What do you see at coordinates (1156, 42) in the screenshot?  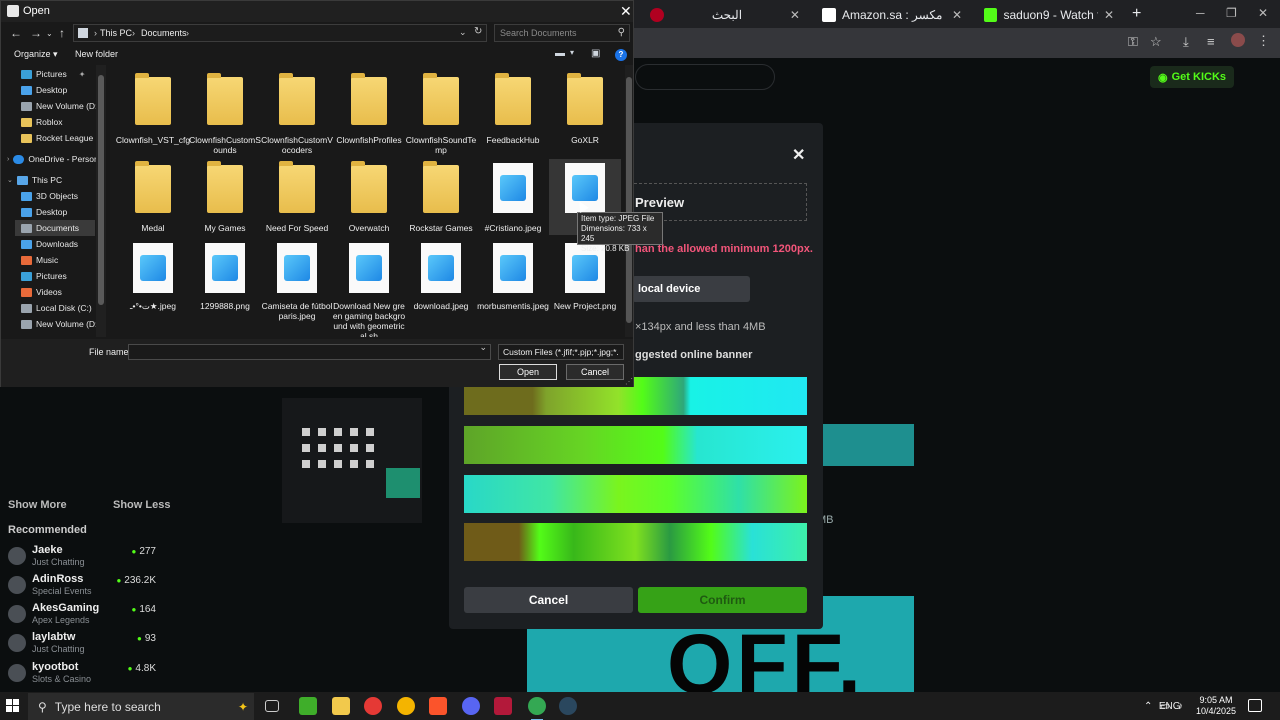 I see `bookmark-star-icon: ☆` at bounding box center [1156, 42].